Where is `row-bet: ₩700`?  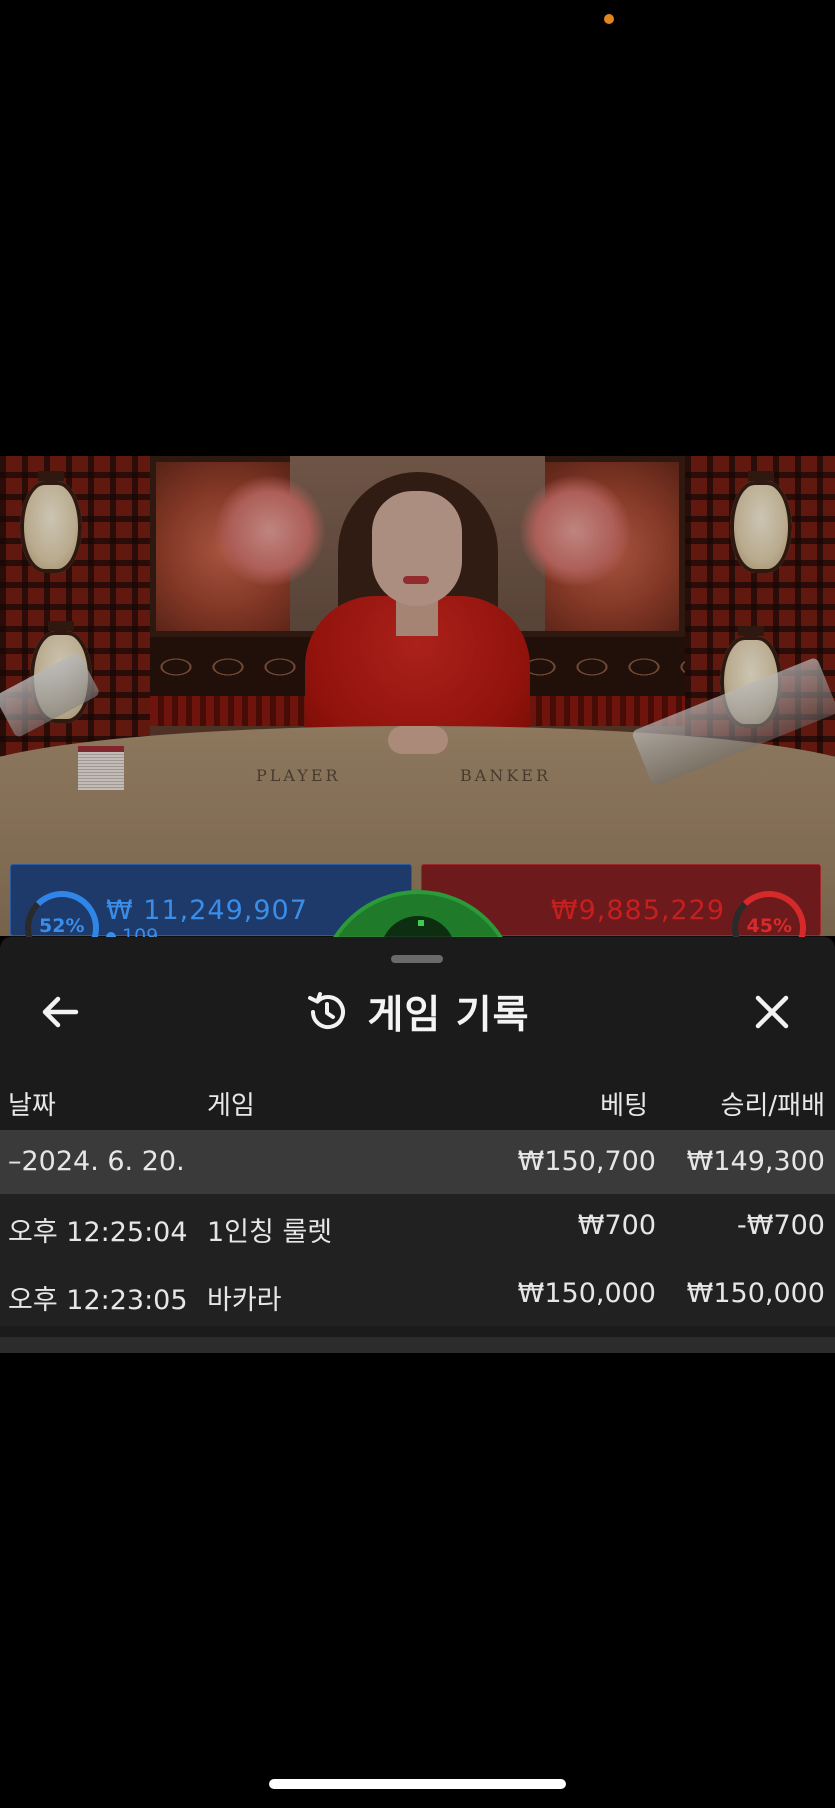 row-bet: ₩700 is located at coordinates (616, 1225).